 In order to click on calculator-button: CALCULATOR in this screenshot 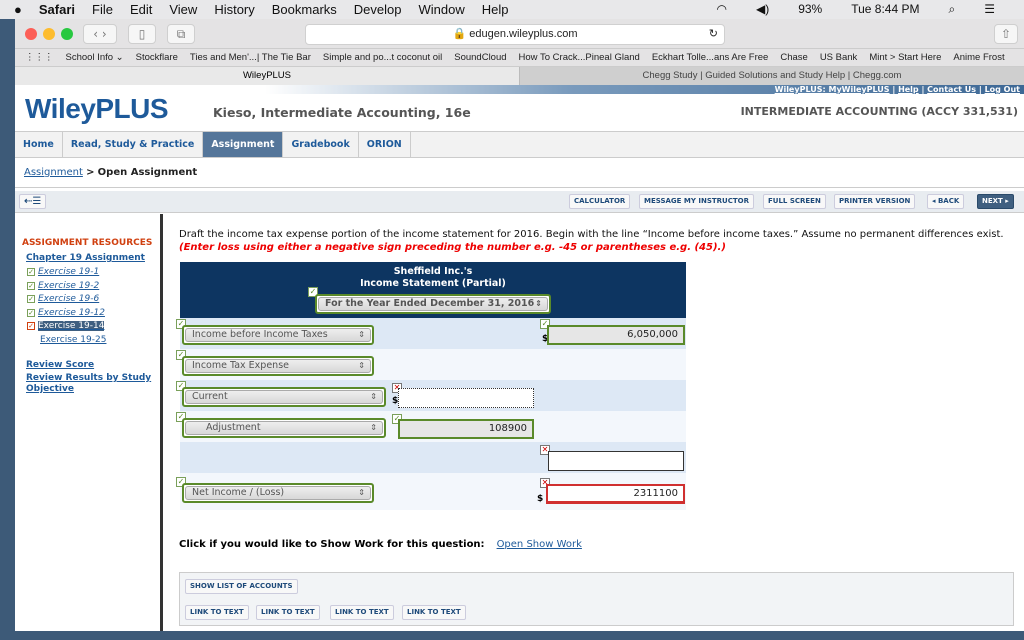, I will do `click(600, 201)`.